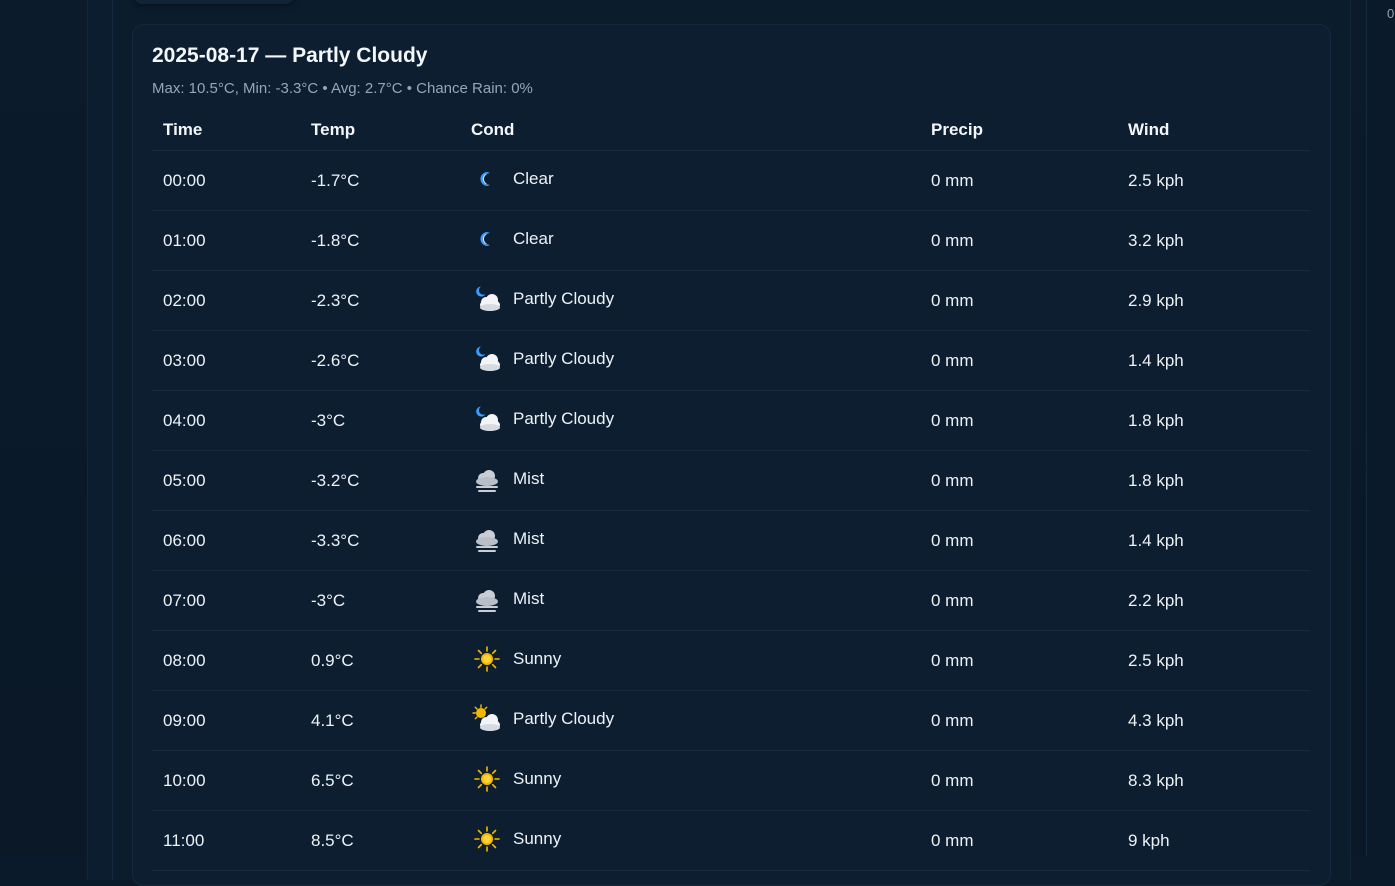 This screenshot has height=886, width=1395. I want to click on partly-cloudy-night-icon, so click(487, 419).